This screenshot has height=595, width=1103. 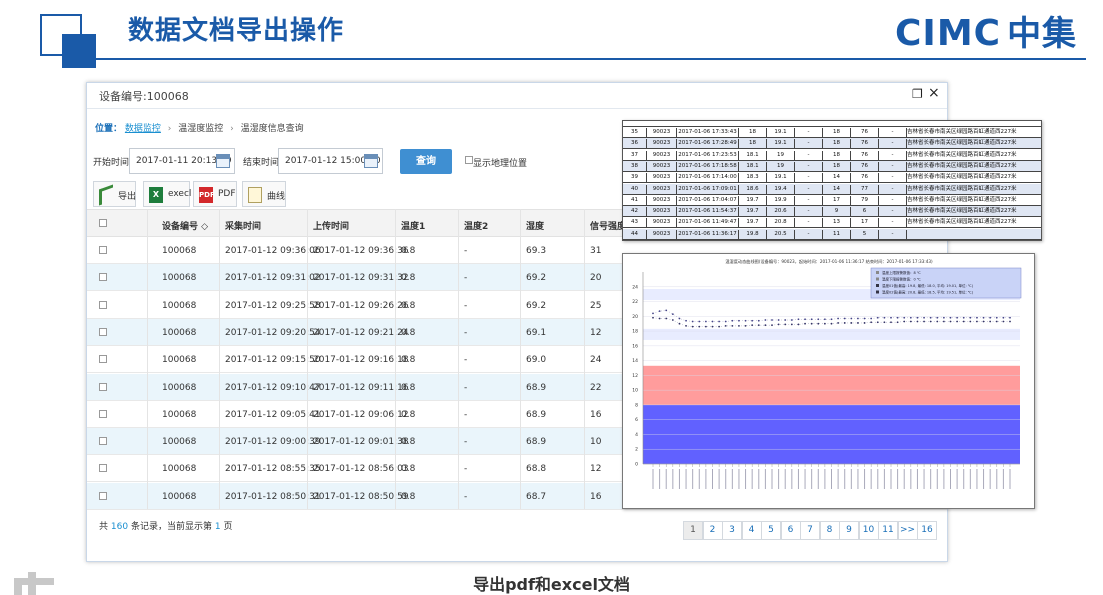 What do you see at coordinates (536, 442) in the screenshot?
I see `cell-humidity: 68.9` at bounding box center [536, 442].